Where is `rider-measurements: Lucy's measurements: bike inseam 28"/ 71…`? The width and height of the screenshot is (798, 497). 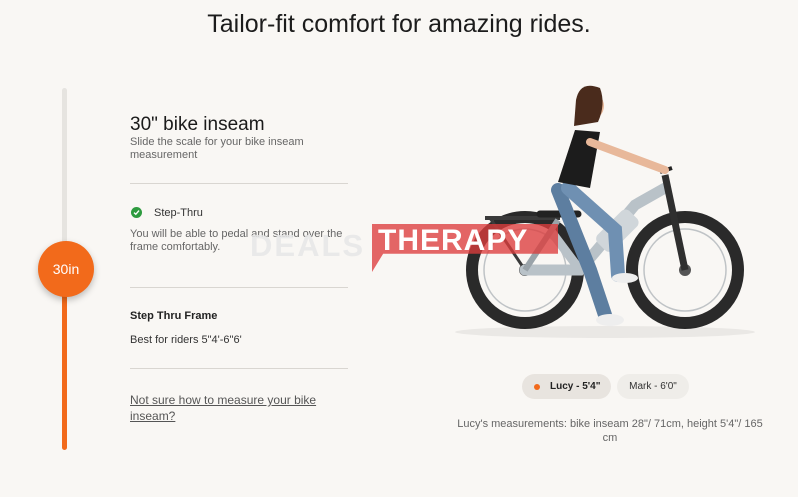 rider-measurements: Lucy's measurements: bike inseam 28"/ 71… is located at coordinates (610, 431).